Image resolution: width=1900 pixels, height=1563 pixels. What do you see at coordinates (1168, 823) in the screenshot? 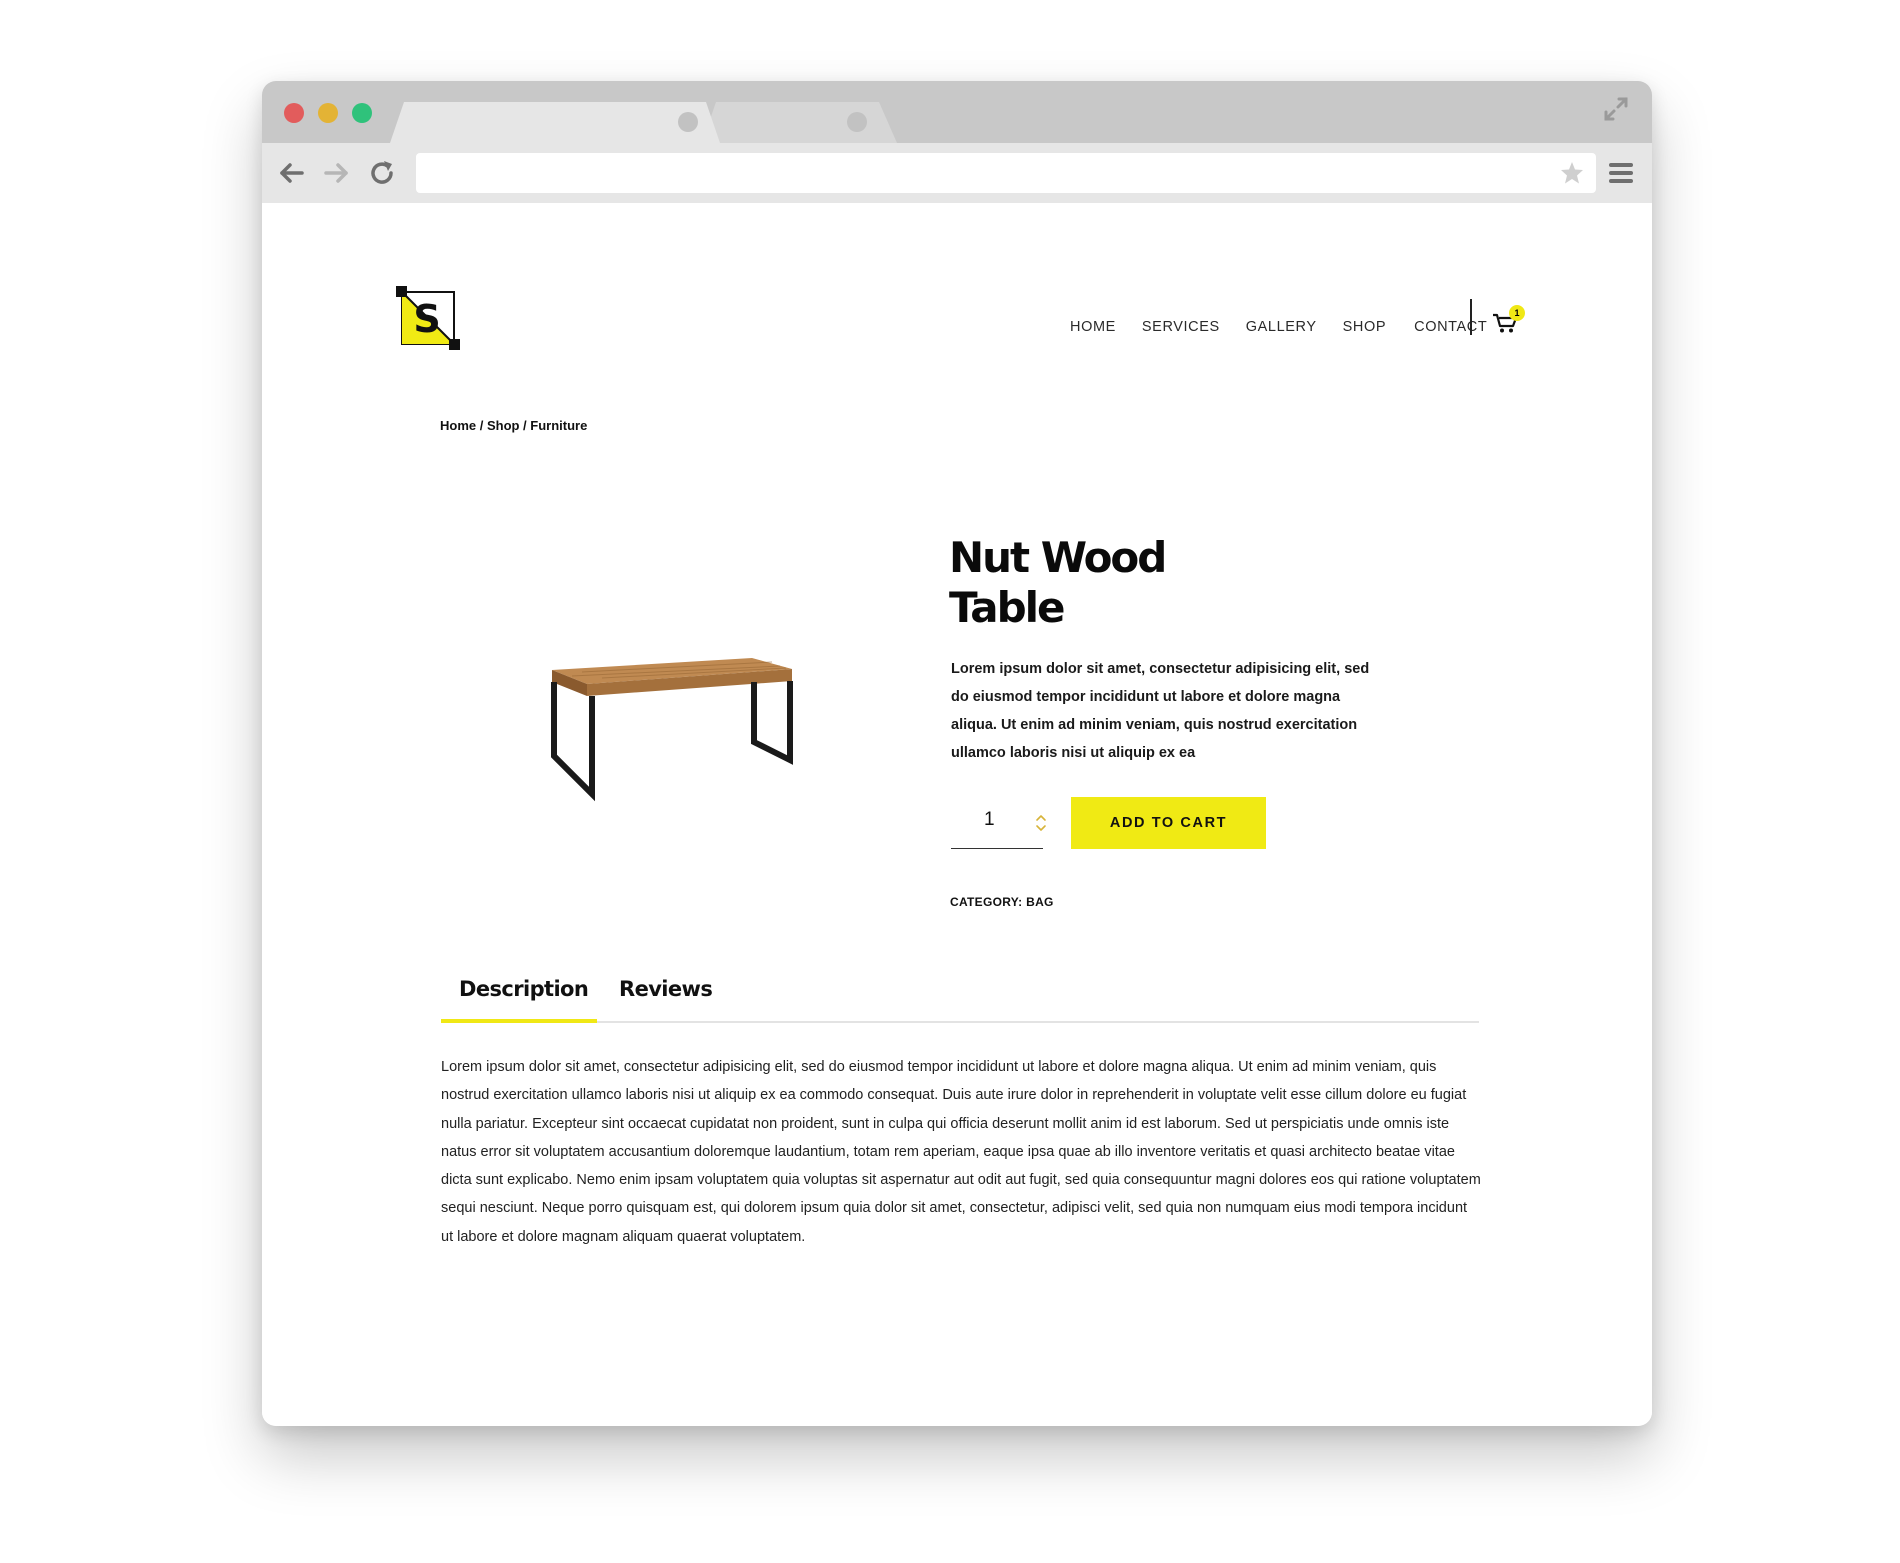
I see `add-to-cart-button: ADD TO CART` at bounding box center [1168, 823].